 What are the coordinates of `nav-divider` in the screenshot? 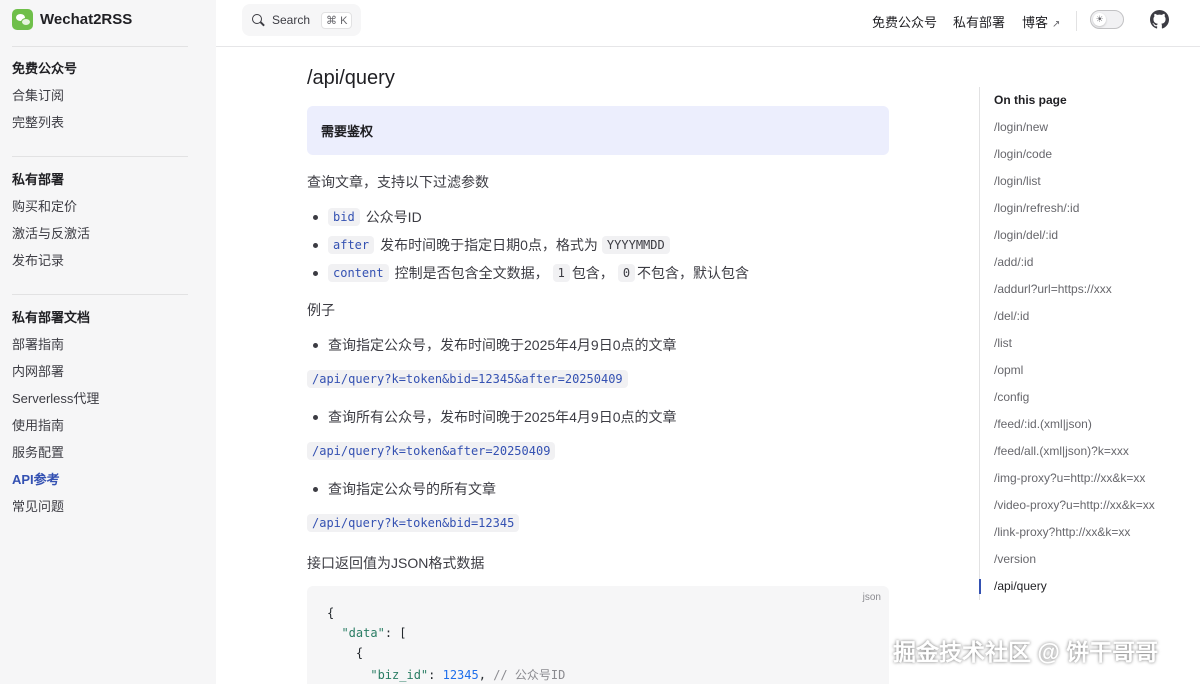 It's located at (1076, 21).